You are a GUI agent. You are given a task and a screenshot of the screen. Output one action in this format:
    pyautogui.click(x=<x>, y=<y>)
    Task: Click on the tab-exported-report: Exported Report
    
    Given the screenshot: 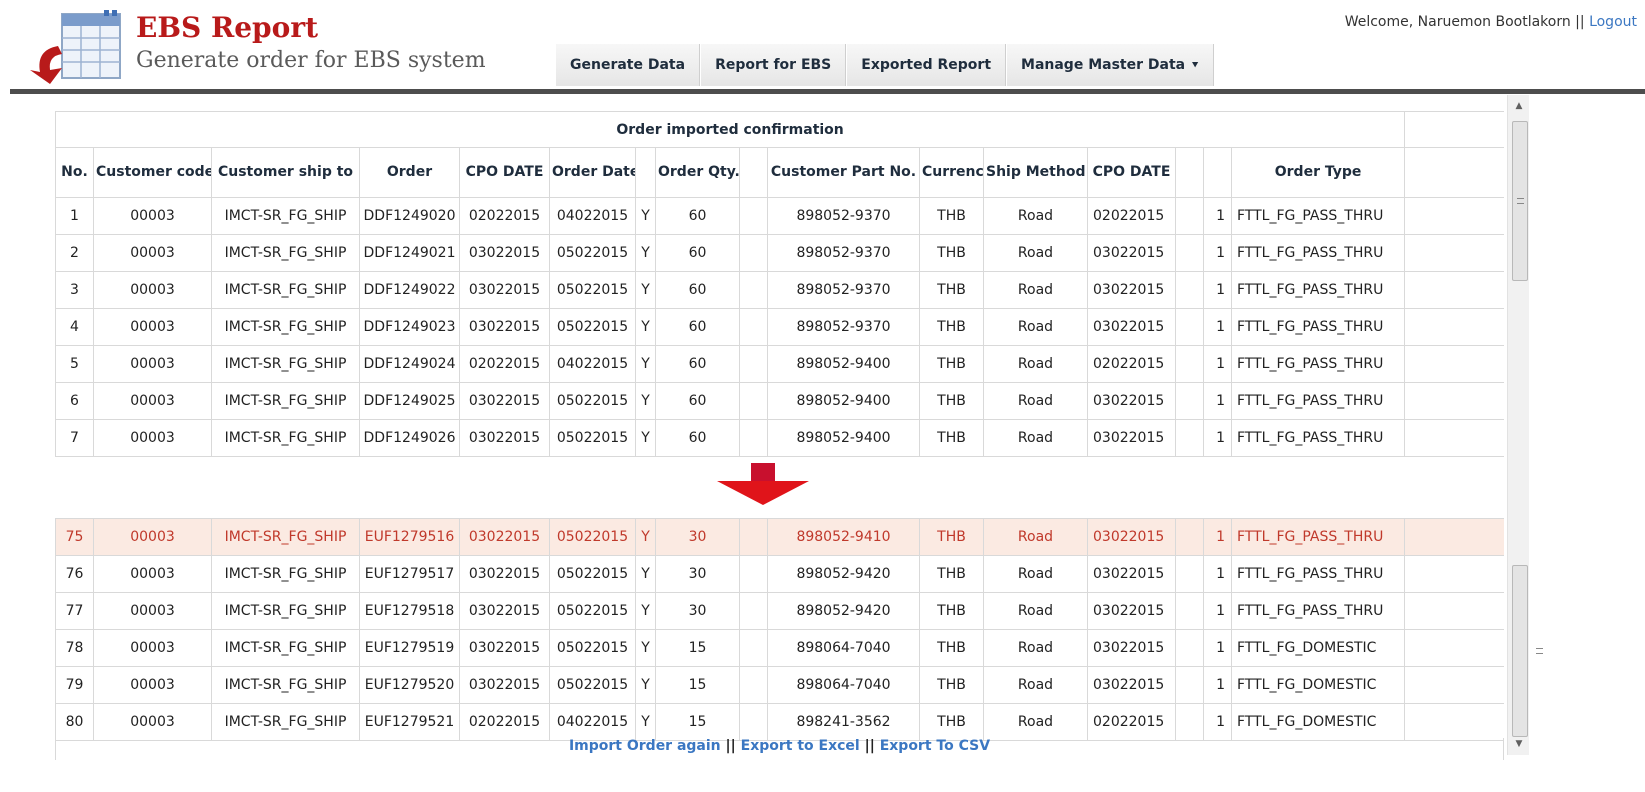 What is the action you would take?
    pyautogui.click(x=926, y=65)
    